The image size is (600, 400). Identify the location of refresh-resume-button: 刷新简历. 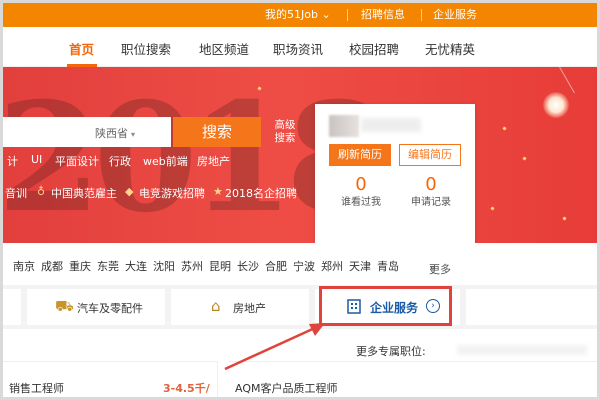
(360, 155).